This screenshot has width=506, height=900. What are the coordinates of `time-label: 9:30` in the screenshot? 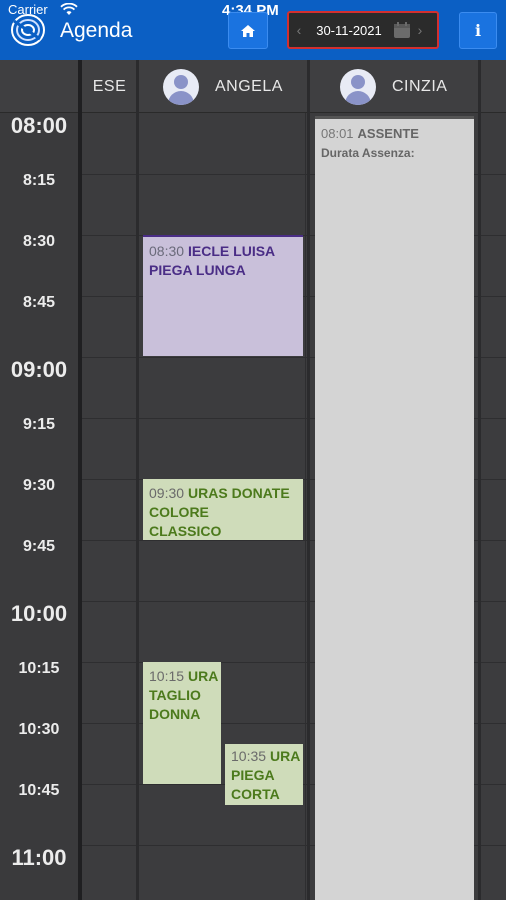 It's located at (39, 485).